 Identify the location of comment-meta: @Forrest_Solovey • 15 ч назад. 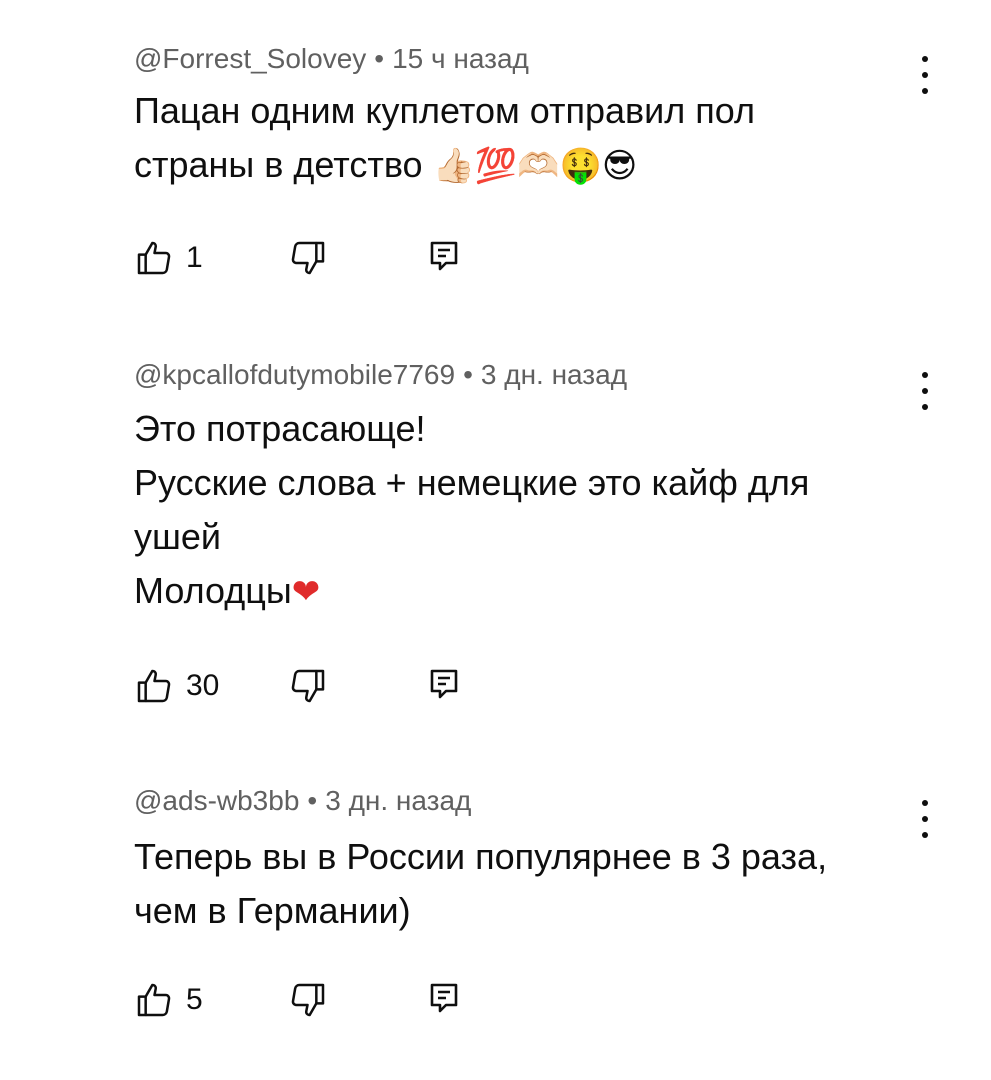
(331, 59).